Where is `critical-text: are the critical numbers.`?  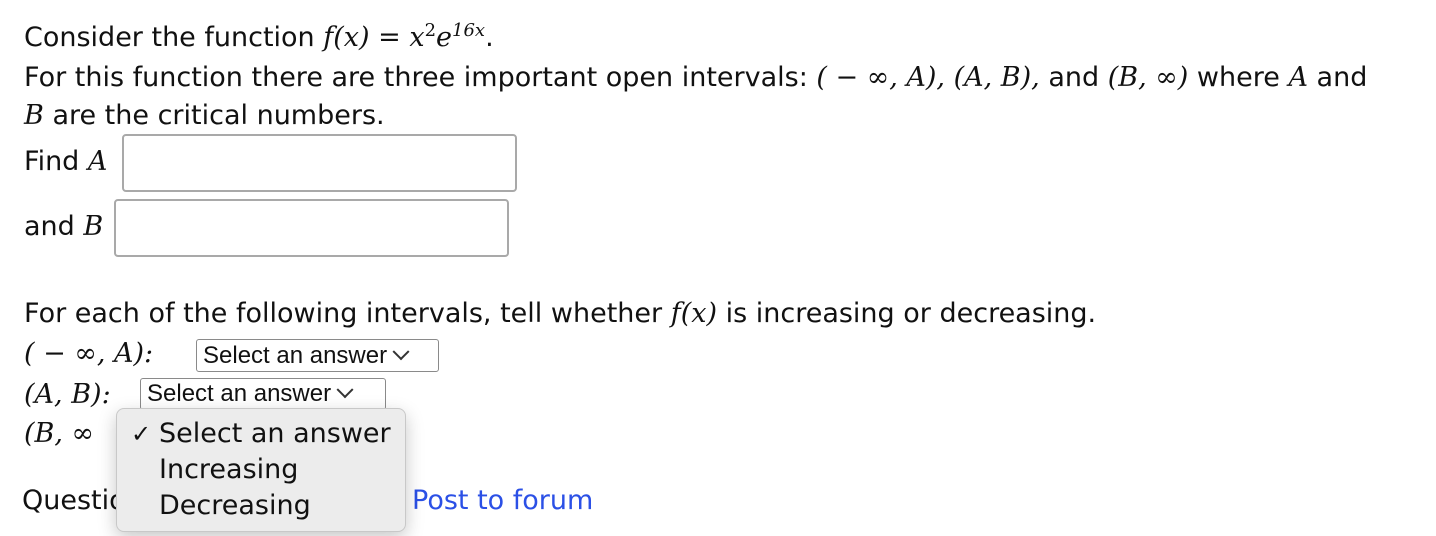
critical-text: are the critical numbers. is located at coordinates (218, 115).